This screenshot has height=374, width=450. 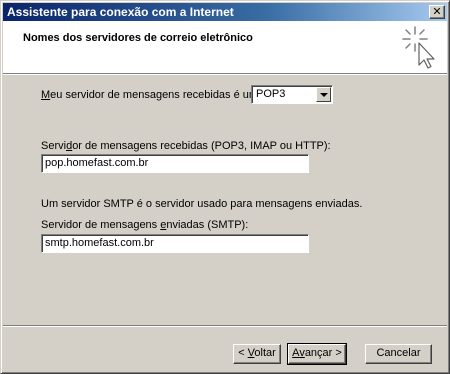 What do you see at coordinates (145, 225) in the screenshot?
I see `outgoing-server-label: Servidor de mensagens enviadas (SMTP):` at bounding box center [145, 225].